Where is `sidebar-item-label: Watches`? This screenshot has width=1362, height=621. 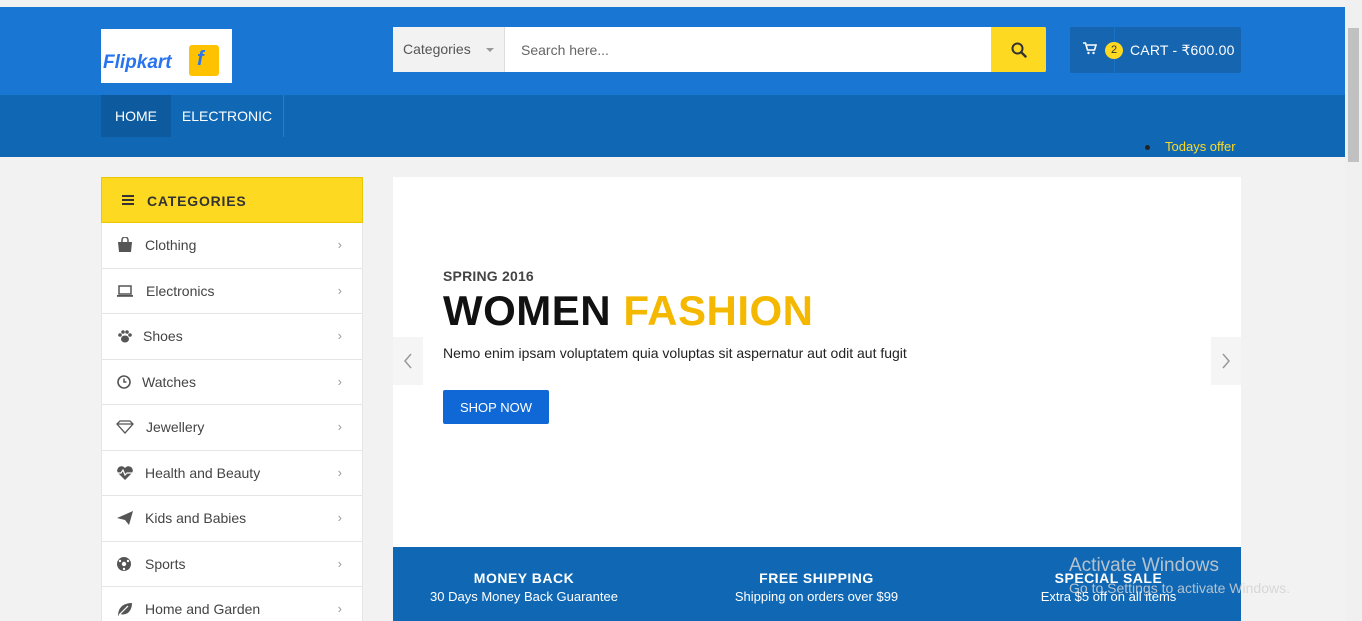 sidebar-item-label: Watches is located at coordinates (169, 381).